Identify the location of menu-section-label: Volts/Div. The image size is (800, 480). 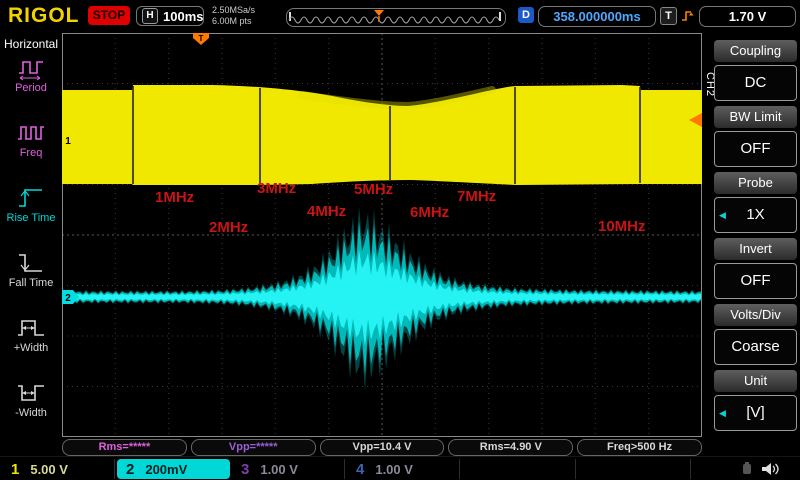
(755, 315).